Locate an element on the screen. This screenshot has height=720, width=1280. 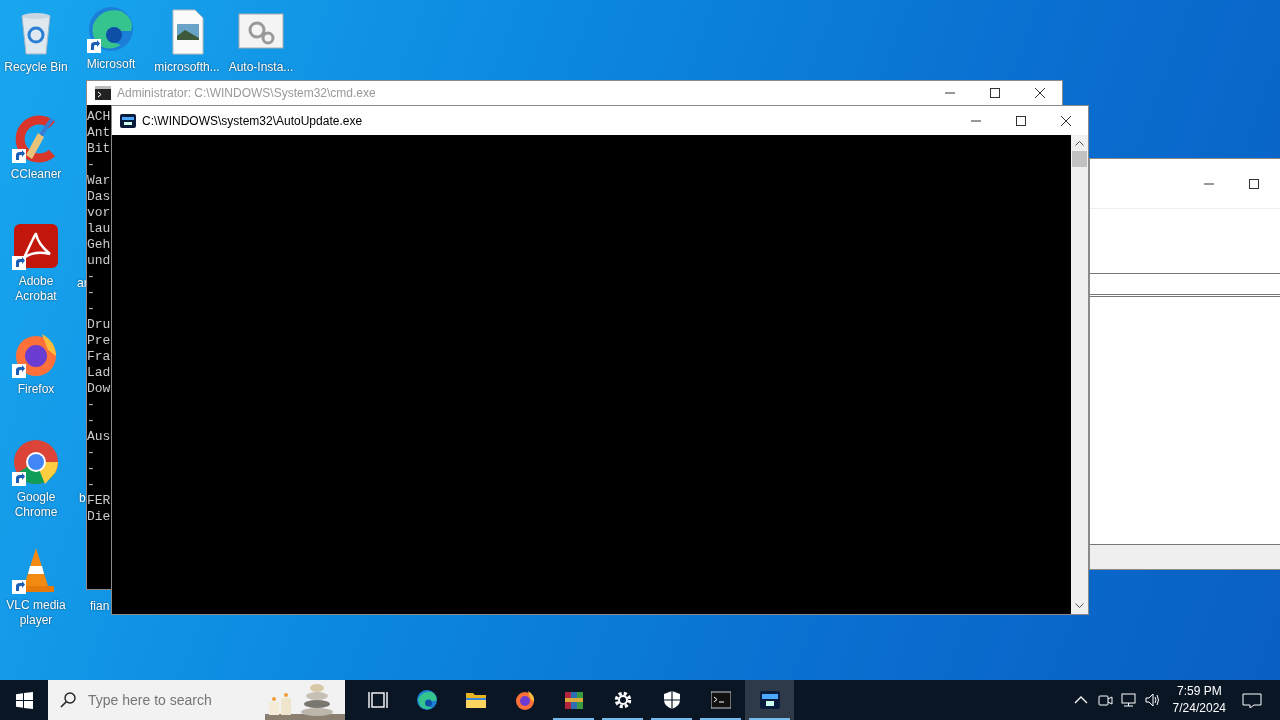
window-title: Administrator: C:\WINDOWS\System32\cmd.exe is located at coordinates (246, 93).